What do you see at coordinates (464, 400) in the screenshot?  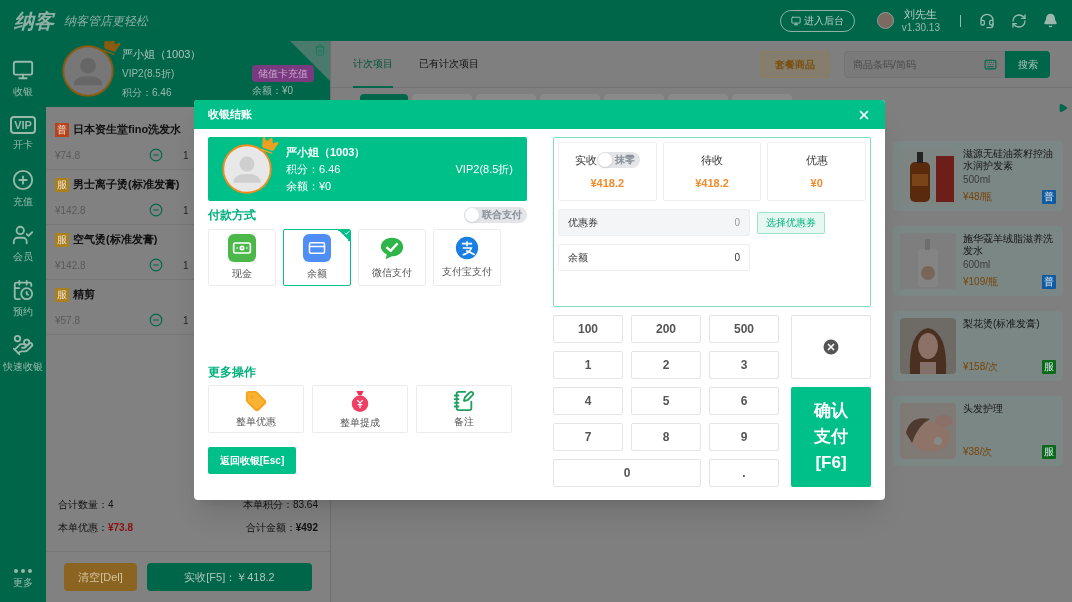 I see `note-icon` at bounding box center [464, 400].